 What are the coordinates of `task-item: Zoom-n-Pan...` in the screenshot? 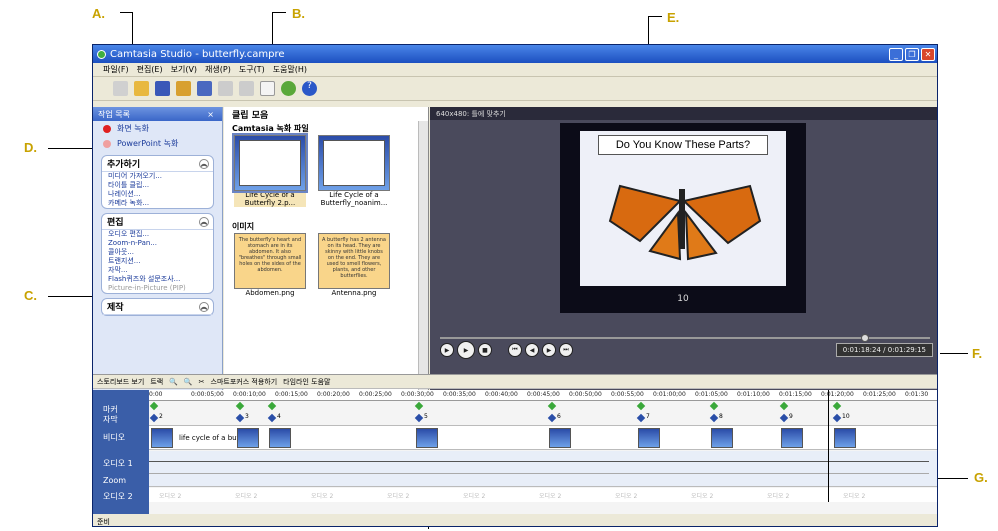 It's located at (157, 243).